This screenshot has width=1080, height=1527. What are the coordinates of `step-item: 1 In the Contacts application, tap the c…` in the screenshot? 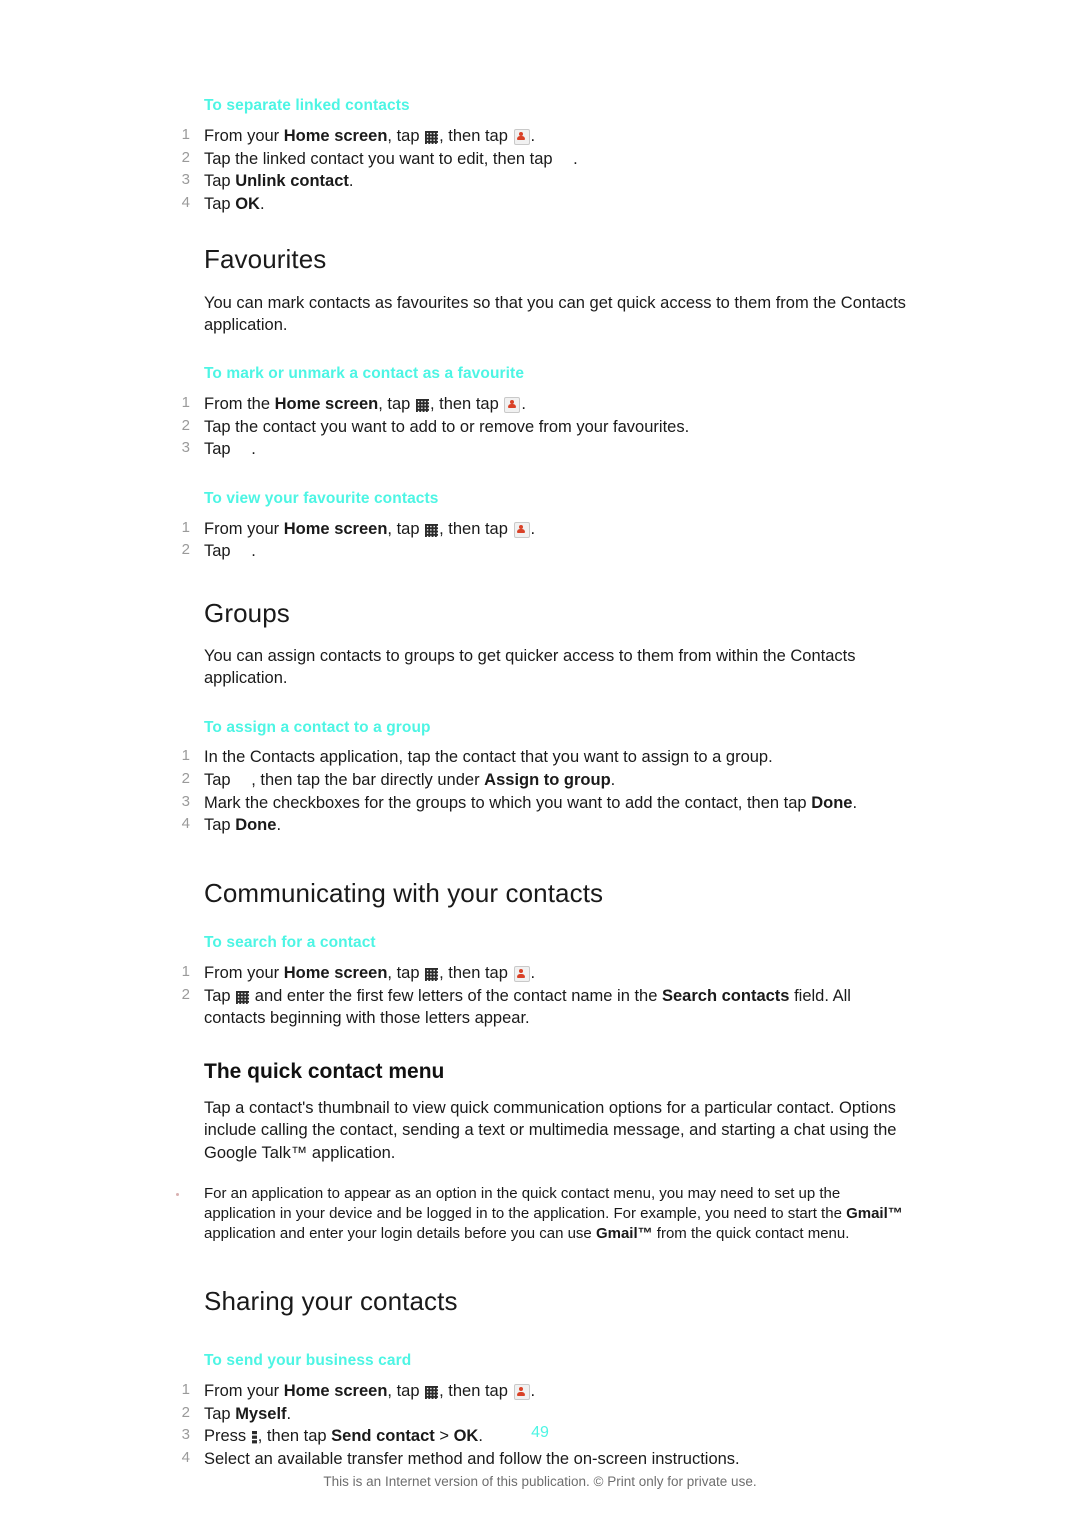 It's located at (542, 757).